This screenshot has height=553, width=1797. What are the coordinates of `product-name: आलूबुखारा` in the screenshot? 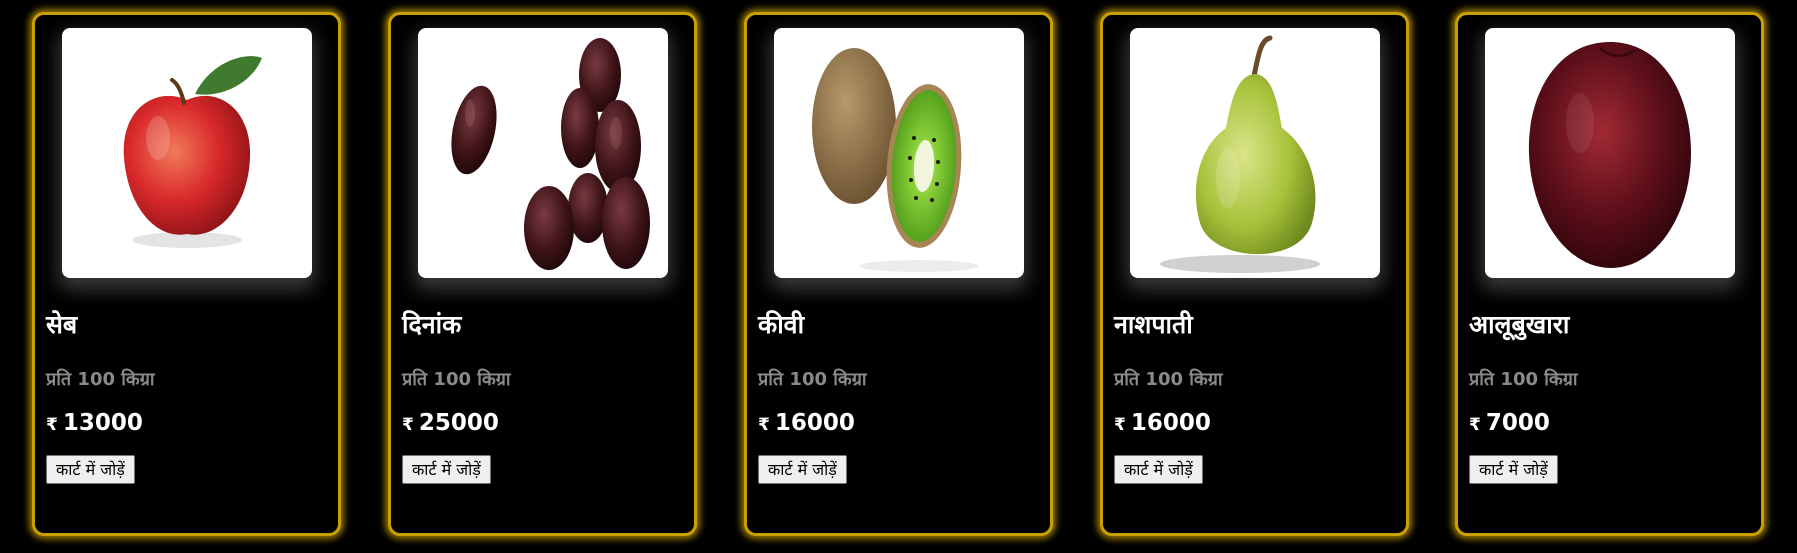 It's located at (1519, 324).